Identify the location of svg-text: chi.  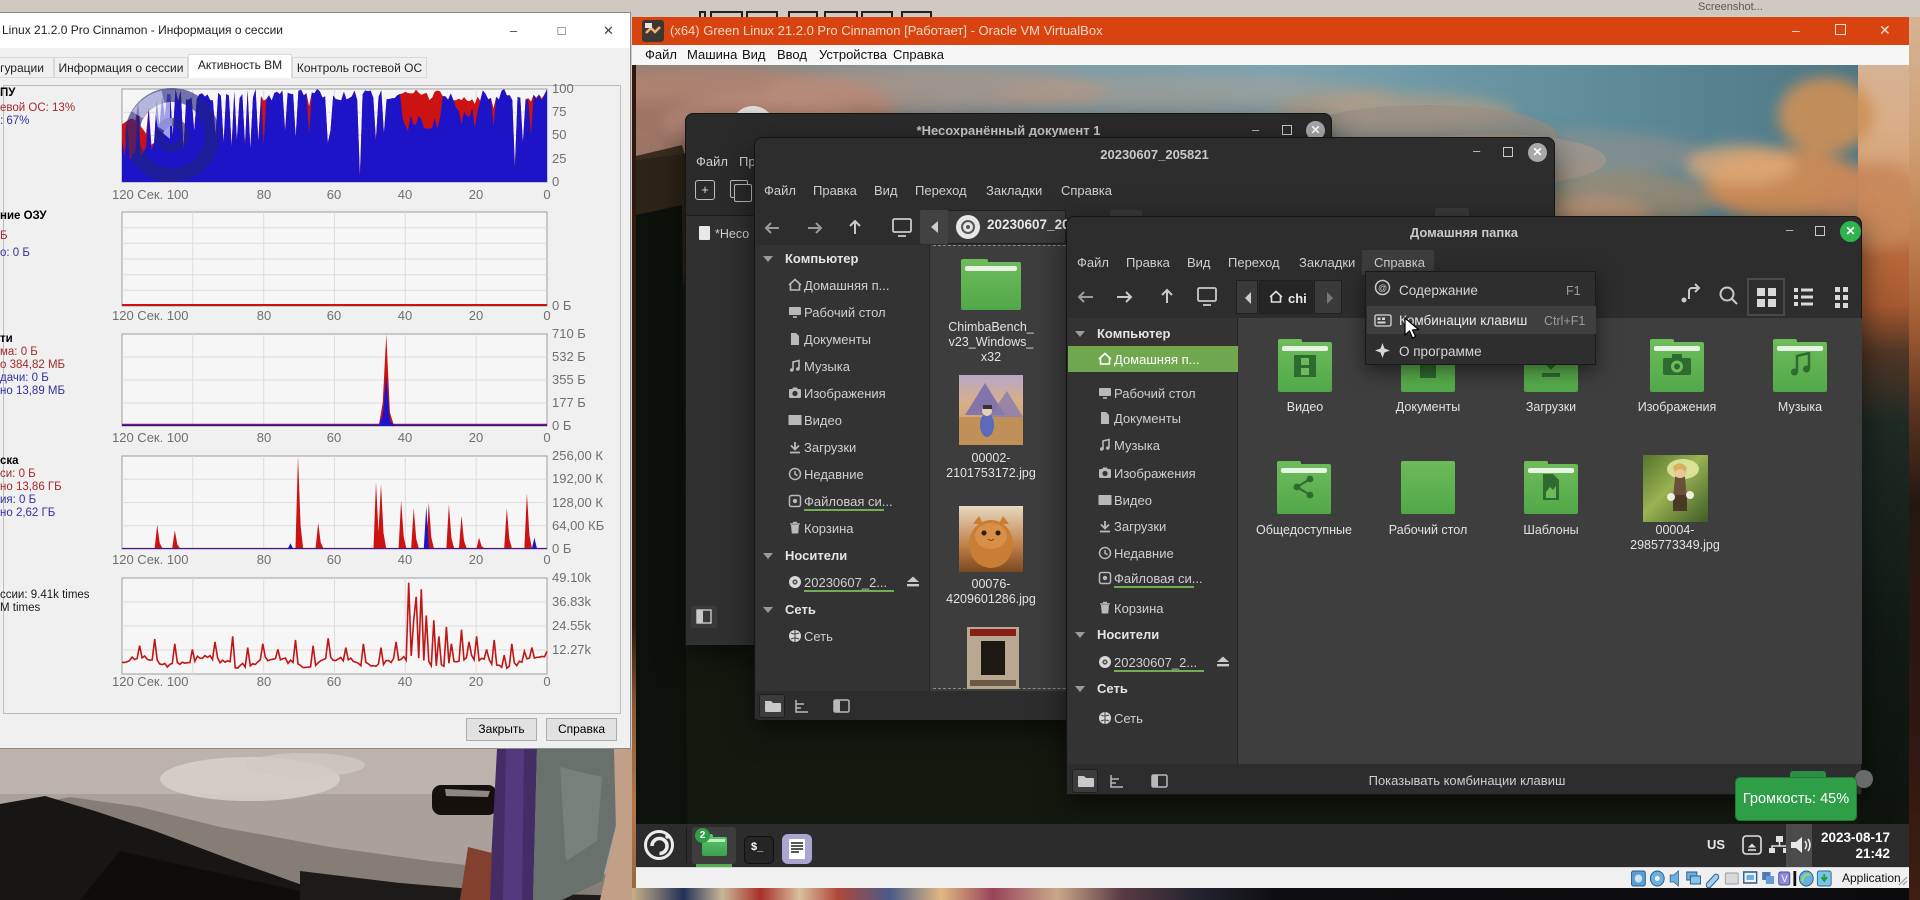
(1297, 298).